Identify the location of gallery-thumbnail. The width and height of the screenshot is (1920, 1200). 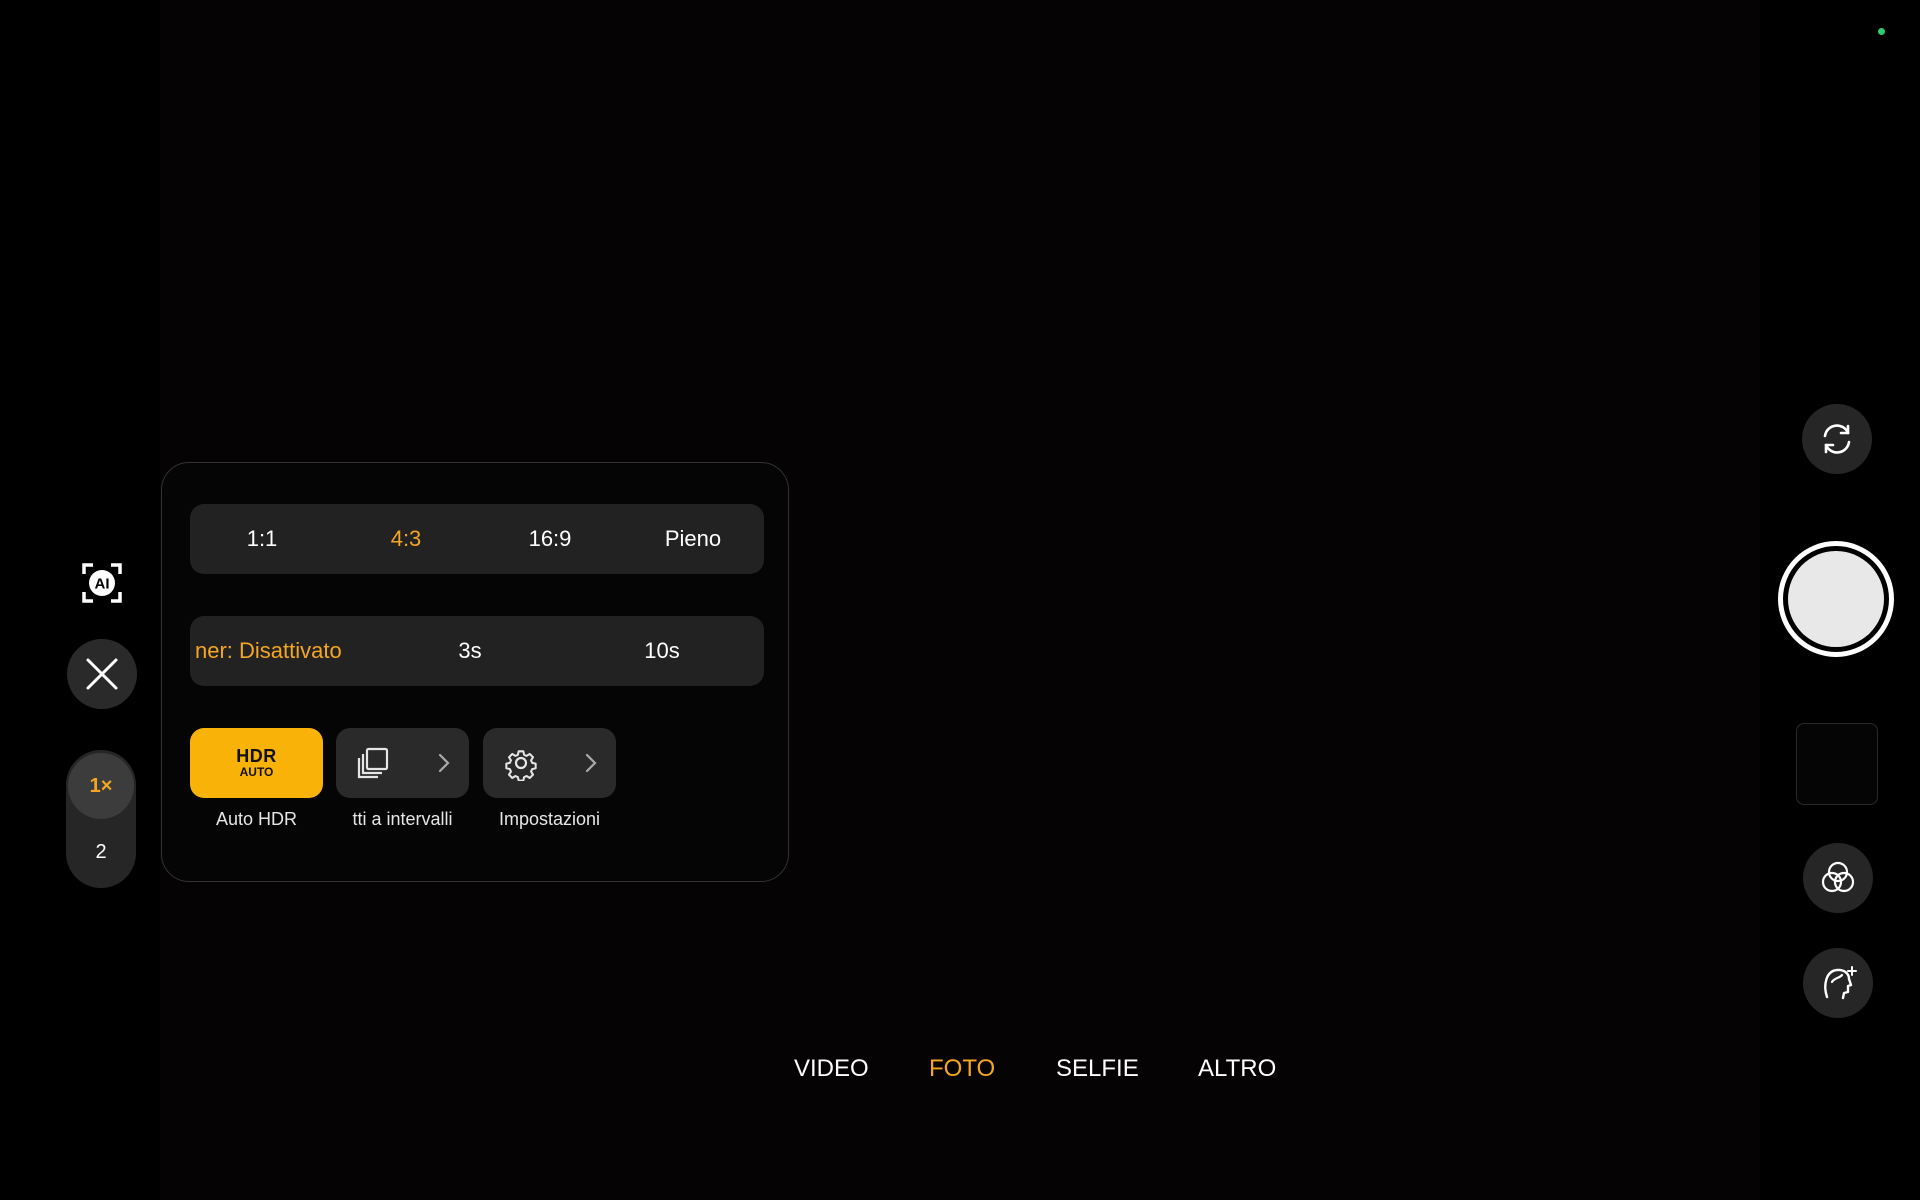
(1837, 764).